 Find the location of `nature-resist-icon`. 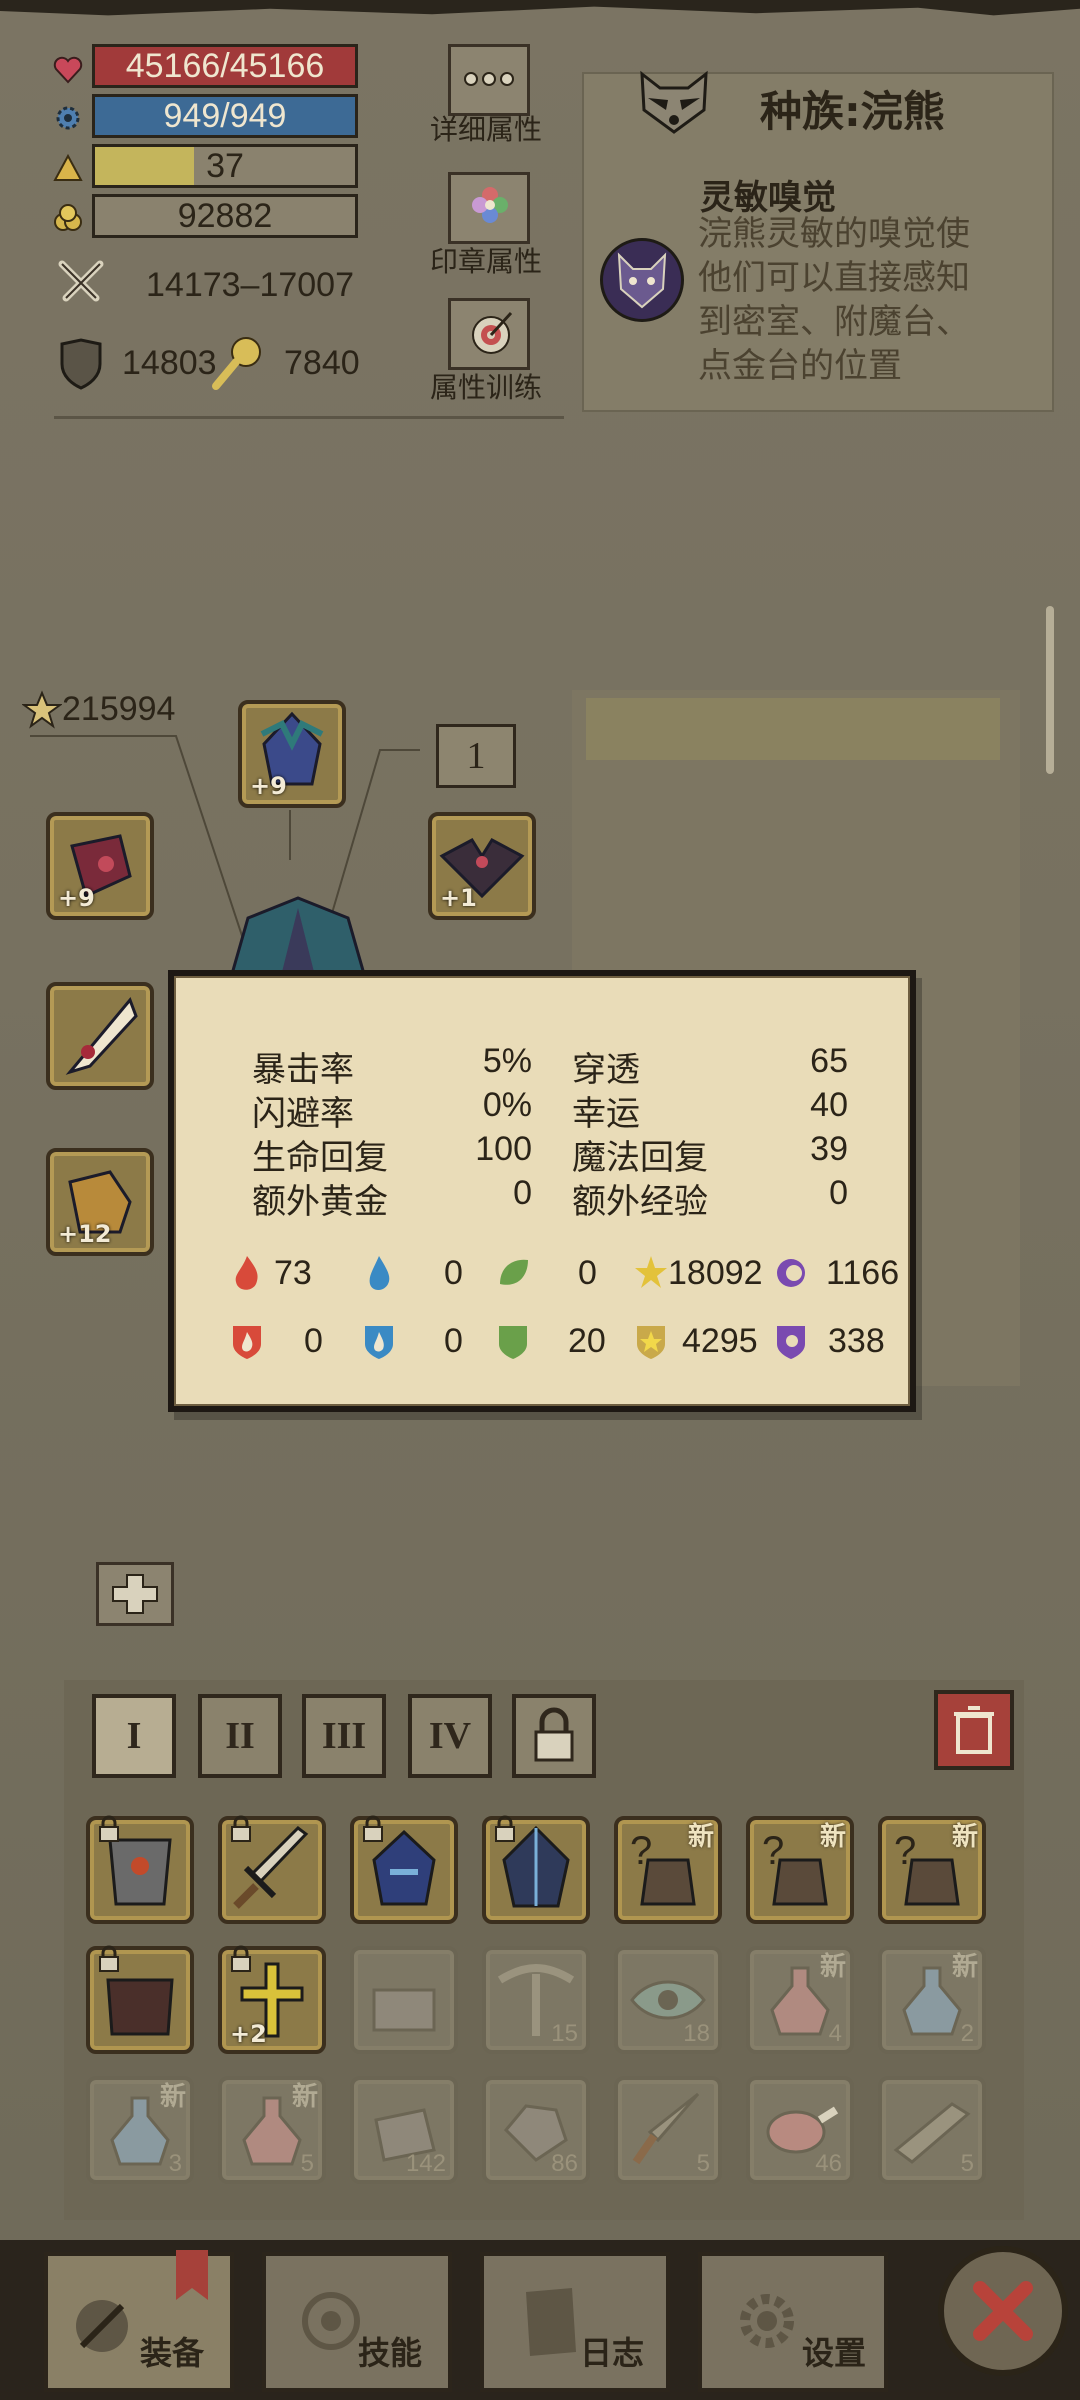

nature-resist-icon is located at coordinates (513, 1342).